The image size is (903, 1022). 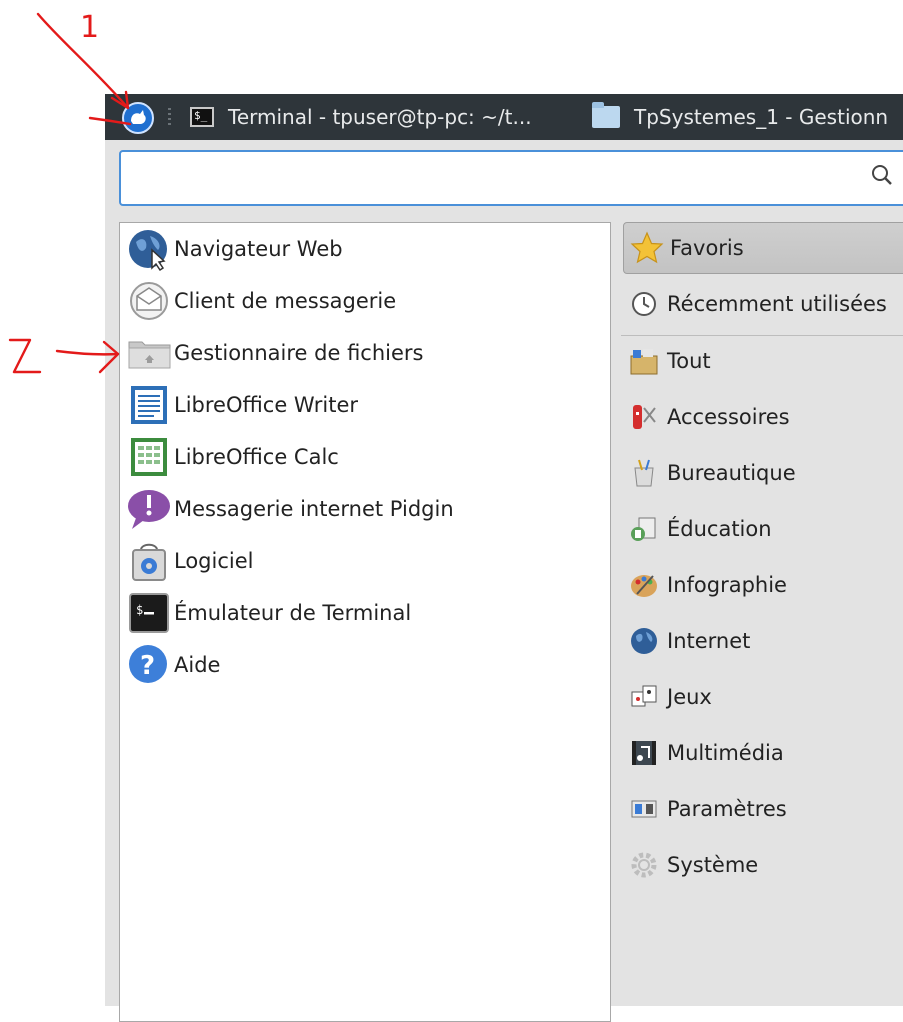 What do you see at coordinates (285, 301) in the screenshot?
I see `app-label: Client de messagerie` at bounding box center [285, 301].